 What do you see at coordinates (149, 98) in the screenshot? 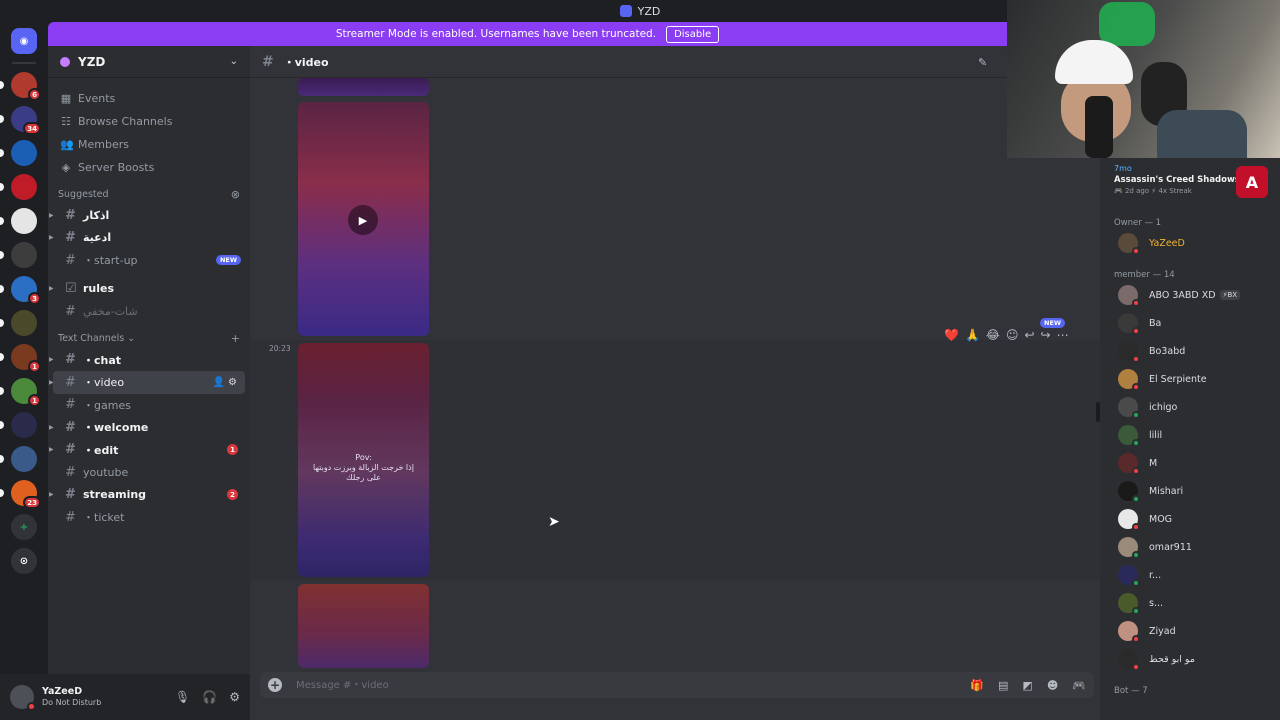
I see `nav-events: ▦ Events` at bounding box center [149, 98].